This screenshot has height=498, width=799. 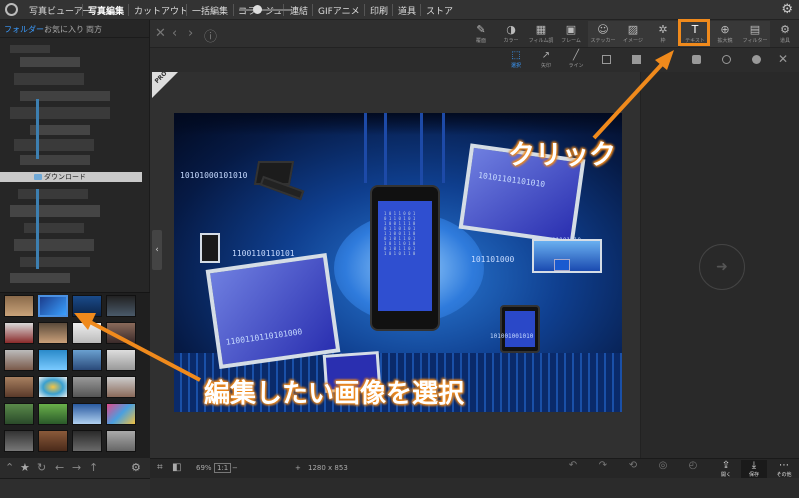 What do you see at coordinates (24, 29) in the screenshot?
I see `tab-folders: フォルダー` at bounding box center [24, 29].